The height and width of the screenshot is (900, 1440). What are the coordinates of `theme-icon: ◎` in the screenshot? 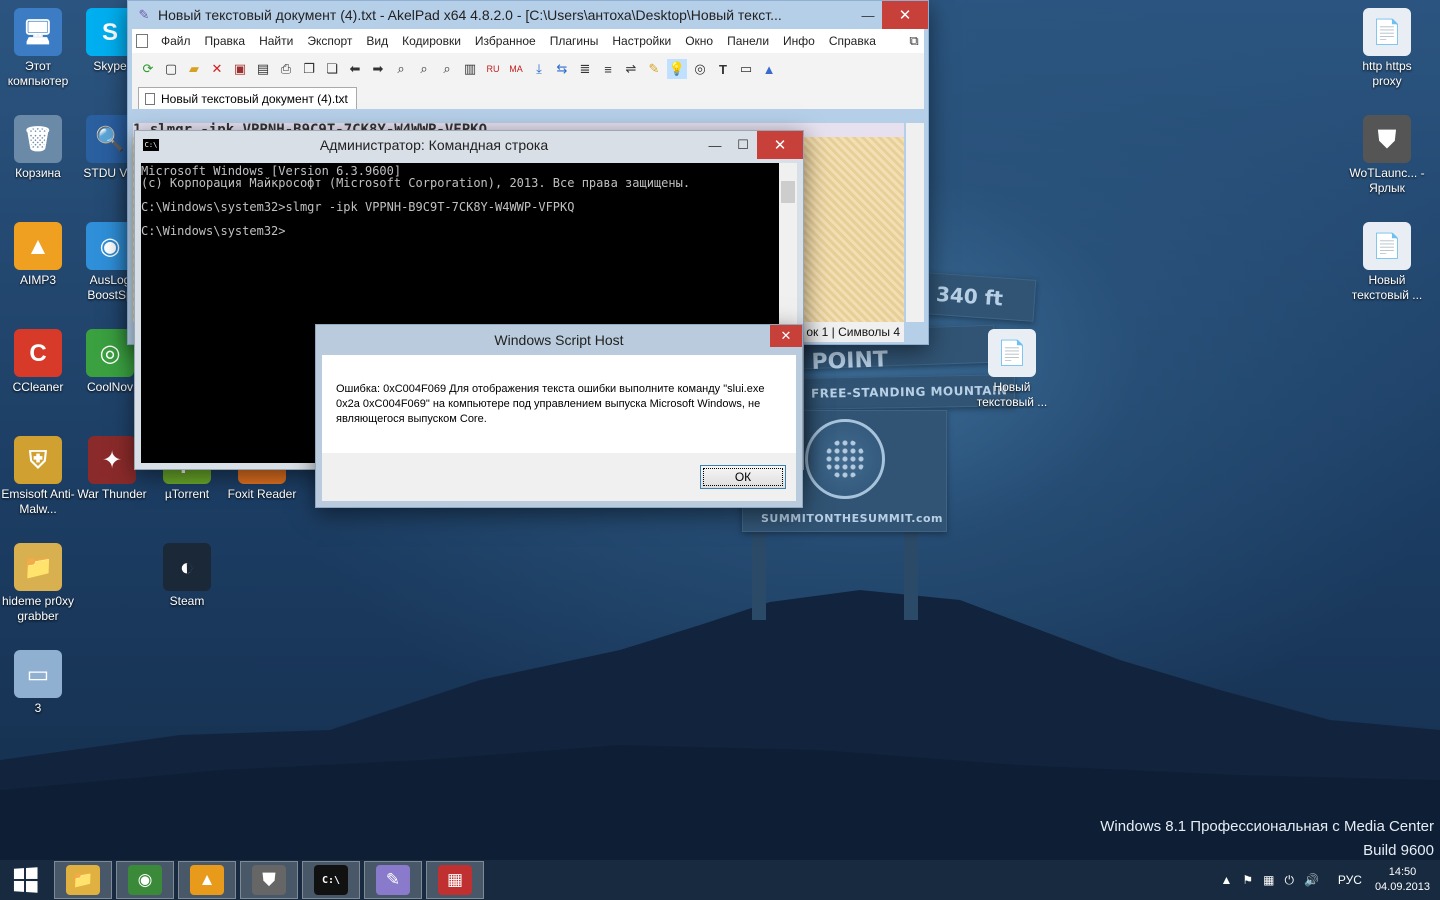 It's located at (700, 69).